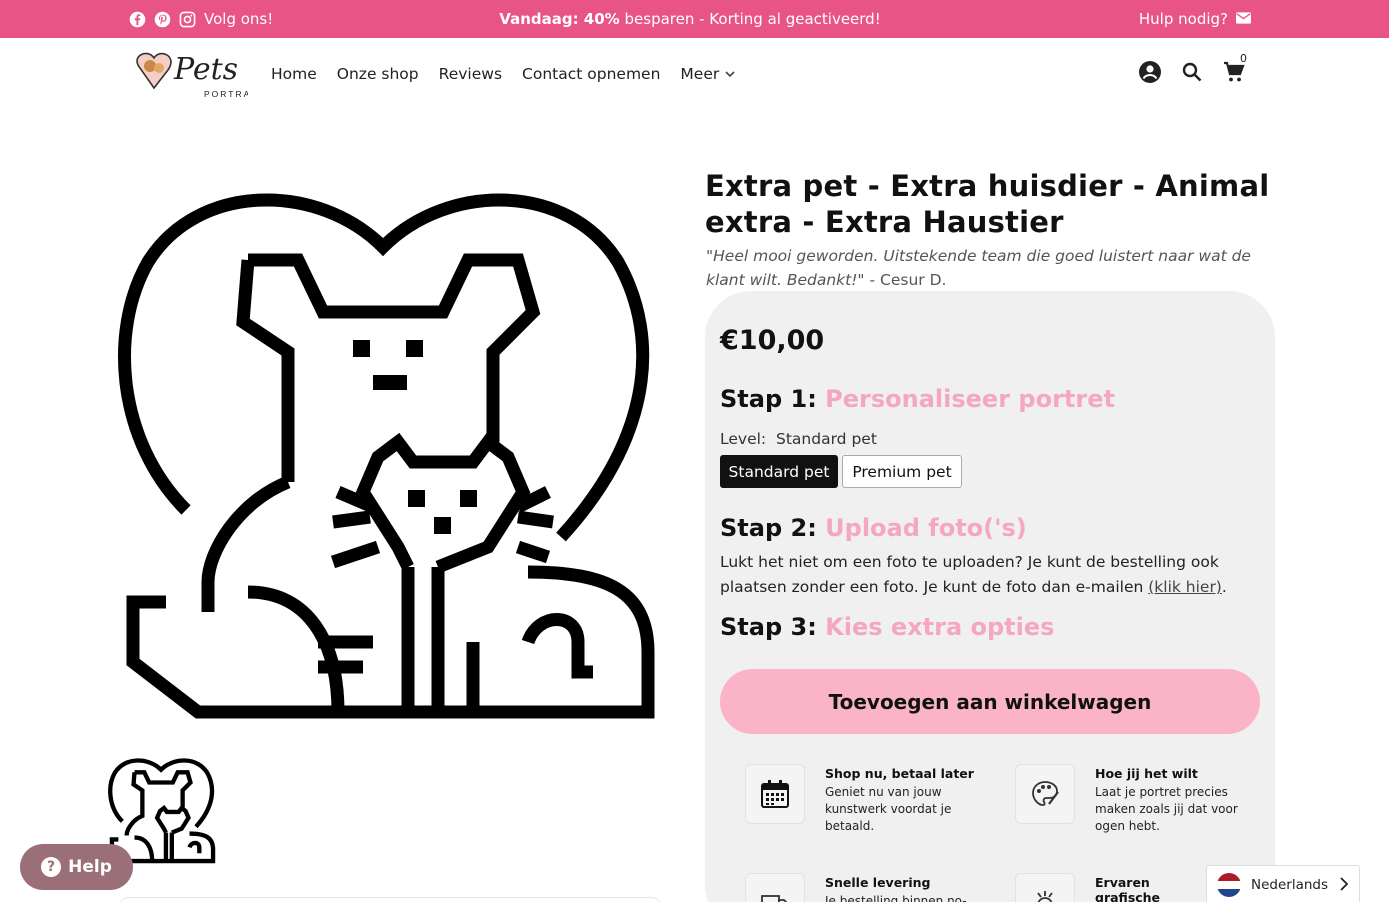  I want to click on add-to-cart-button: Toevoegen aan winkelwagen, so click(990, 701).